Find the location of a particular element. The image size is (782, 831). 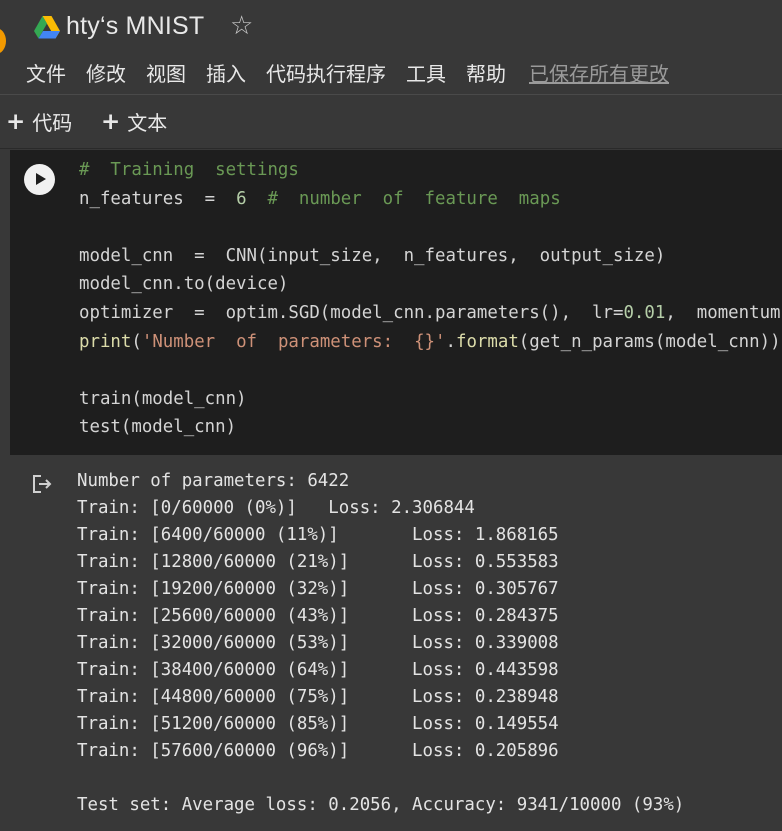

add-text-button: + 文本 is located at coordinates (134, 121).